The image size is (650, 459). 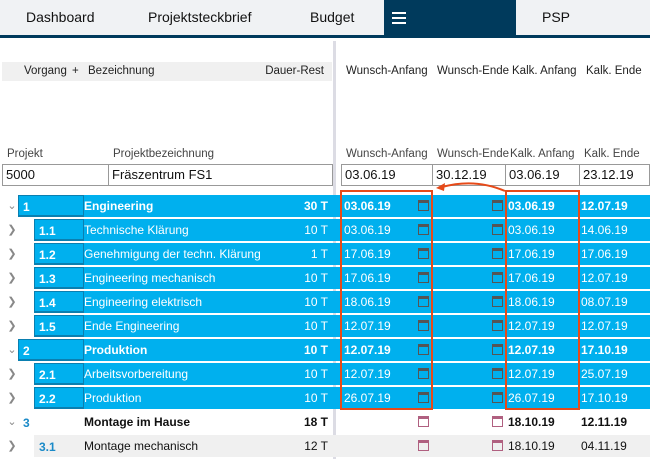 I want to click on tab-label: Terminplan*, so click(x=432, y=51).